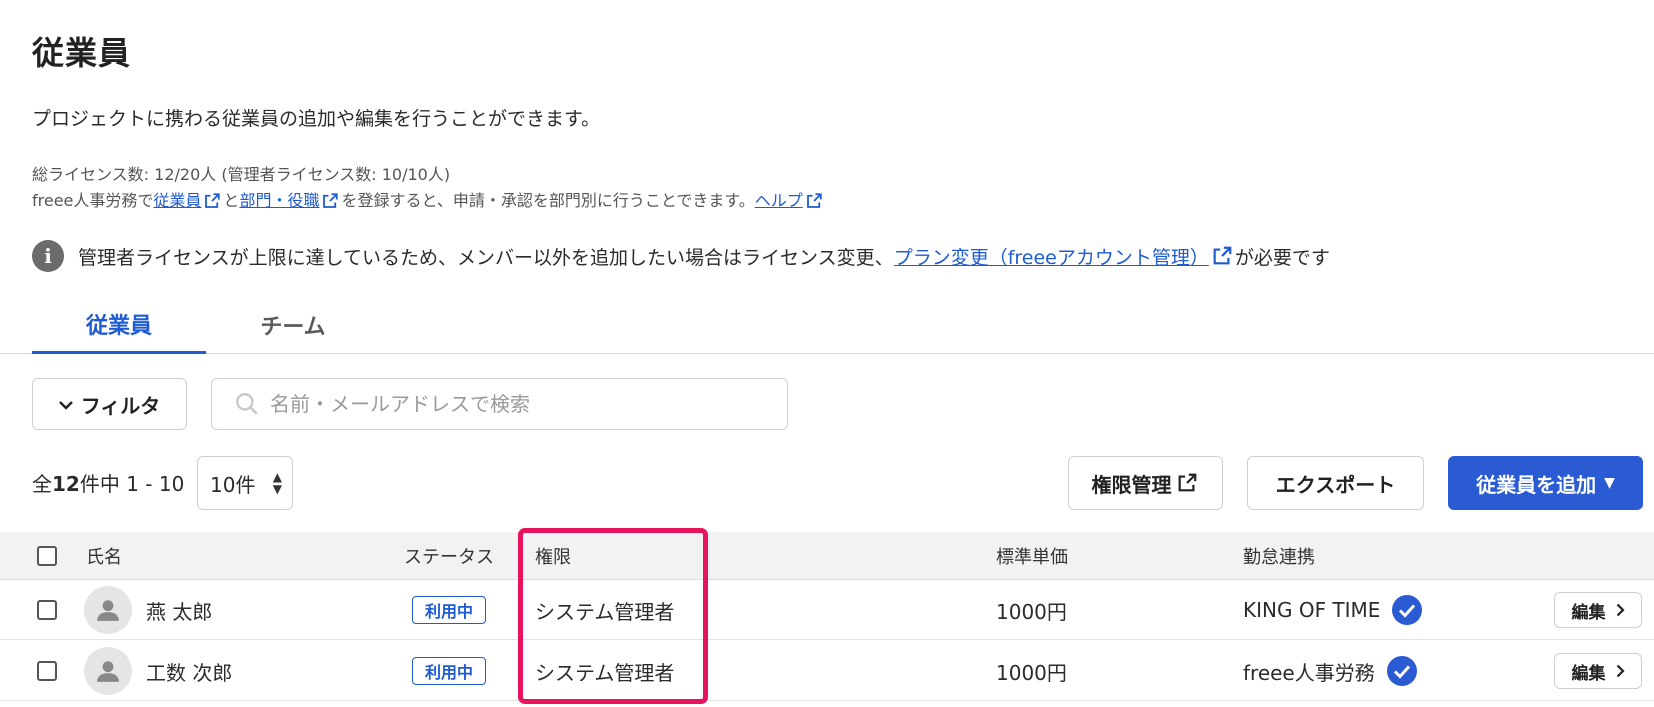 This screenshot has height=707, width=1654. Describe the element at coordinates (132, 484) in the screenshot. I see `count-range: 件中 1 - 10` at that location.